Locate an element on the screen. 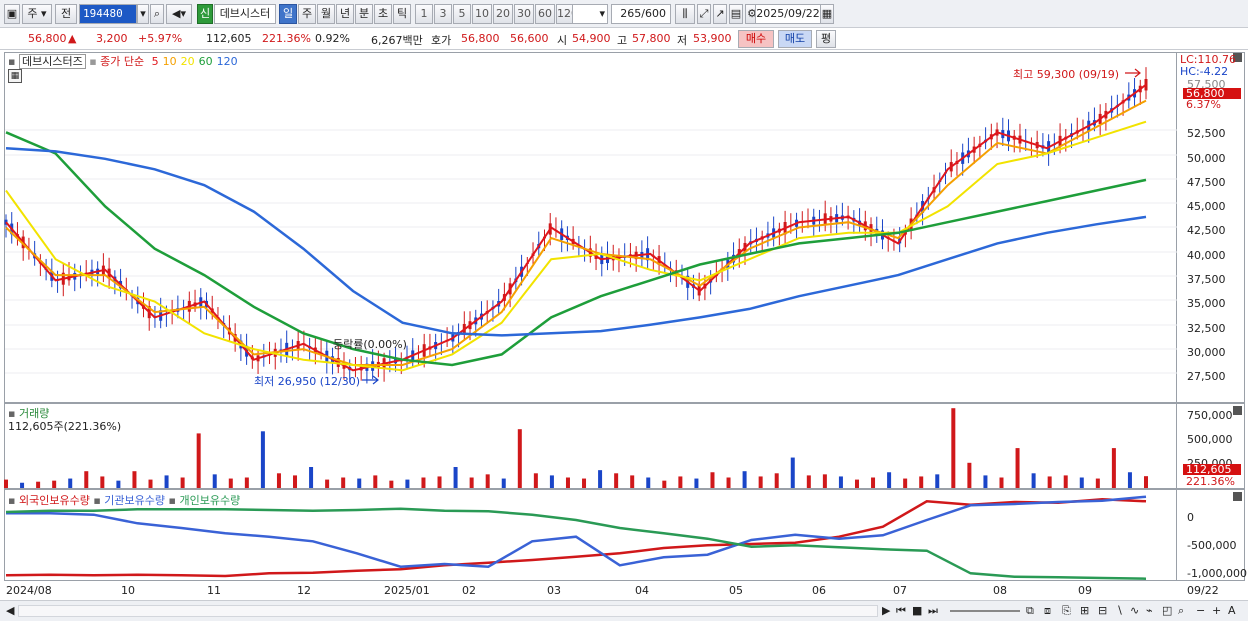  low-arrow-icon is located at coordinates (370, 380).